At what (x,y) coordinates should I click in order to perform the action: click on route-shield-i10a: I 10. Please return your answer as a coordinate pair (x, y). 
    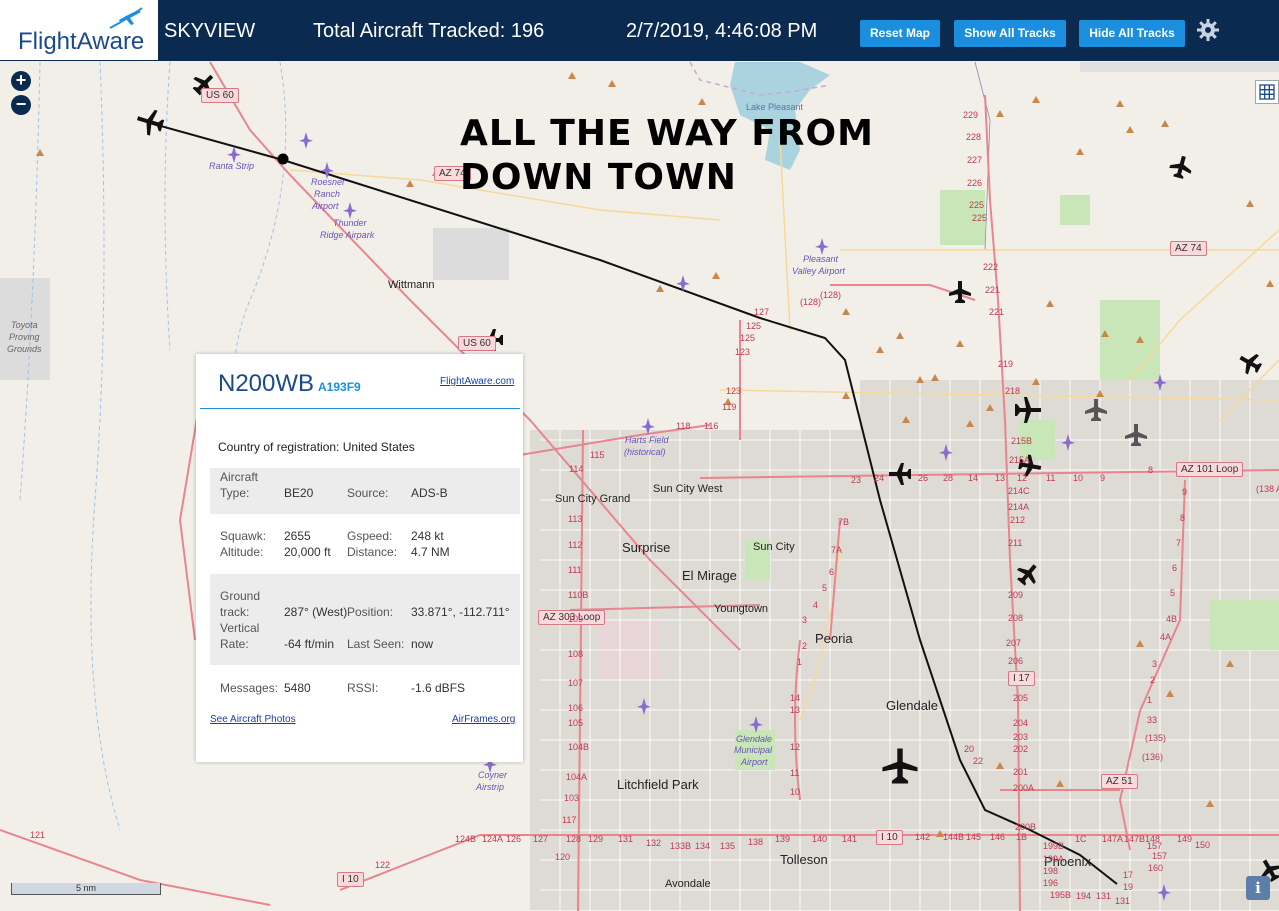
    Looking at the image, I should click on (889, 837).